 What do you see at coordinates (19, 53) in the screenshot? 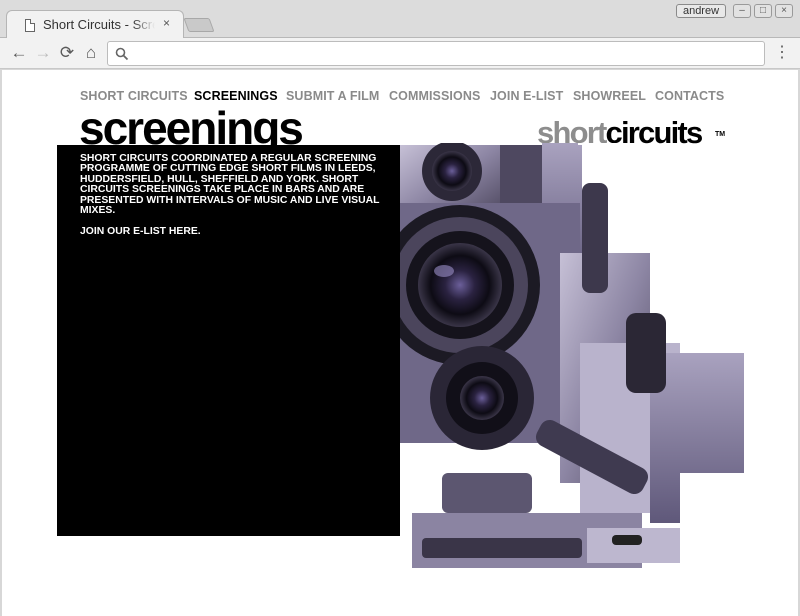
I see `back-arrow-icon: ←` at bounding box center [19, 53].